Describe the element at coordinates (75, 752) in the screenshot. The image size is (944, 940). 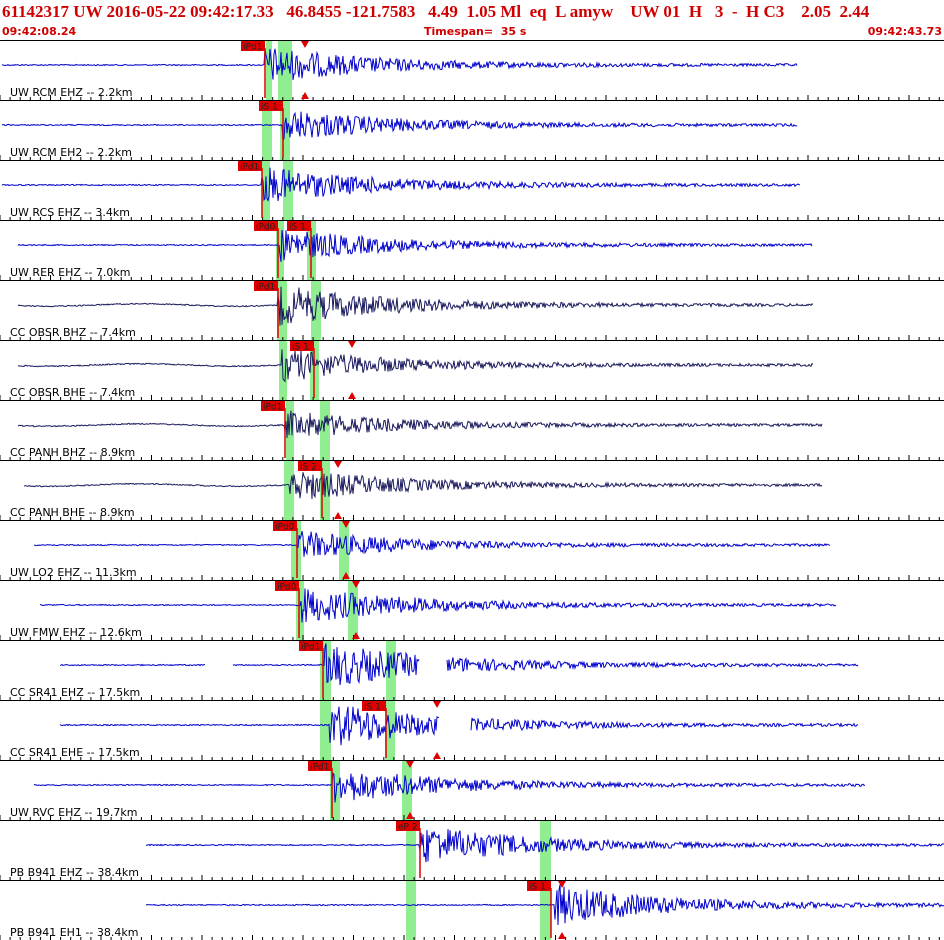
I see `station-label: CC SR41 EHE -- 17.5km` at that location.